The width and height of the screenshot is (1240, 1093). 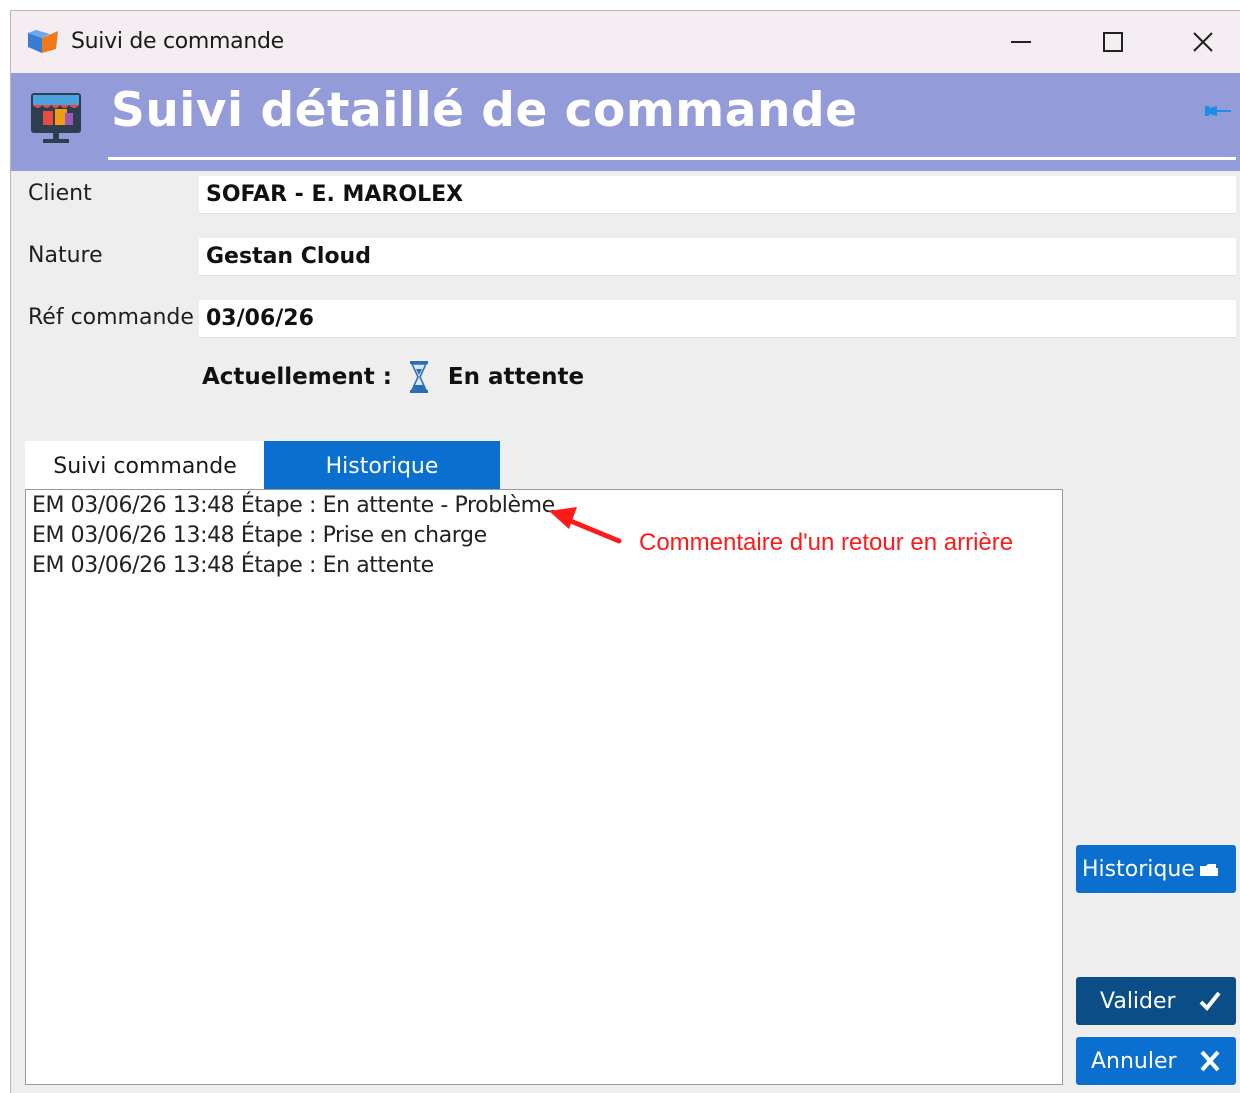 I want to click on maximize-icon, so click(x=1113, y=42).